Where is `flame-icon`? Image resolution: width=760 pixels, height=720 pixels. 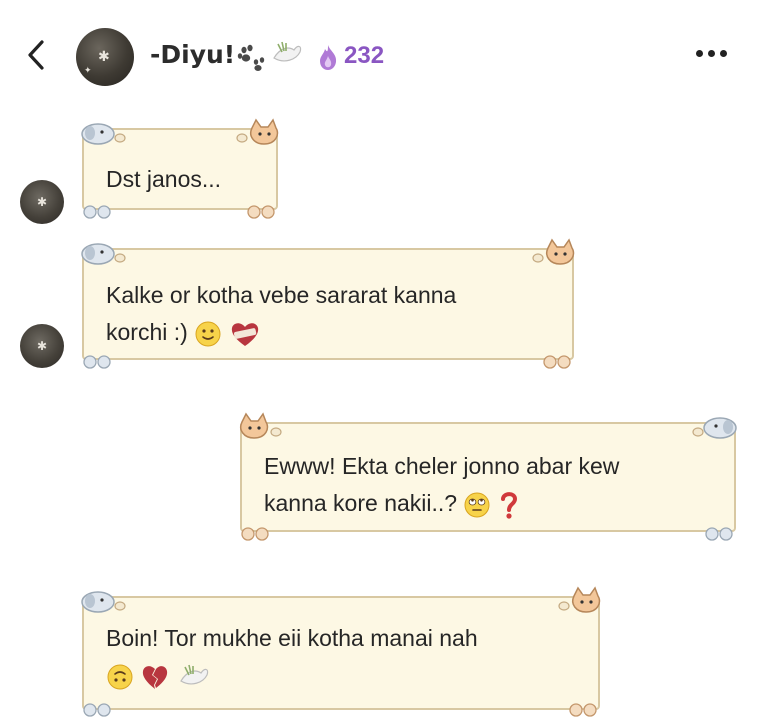
flame-icon is located at coordinates (328, 57).